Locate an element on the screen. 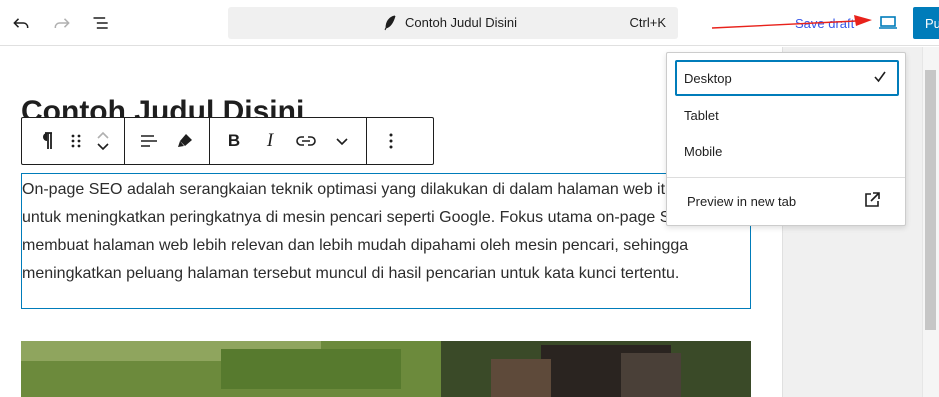  format-group: B I is located at coordinates (288, 141).